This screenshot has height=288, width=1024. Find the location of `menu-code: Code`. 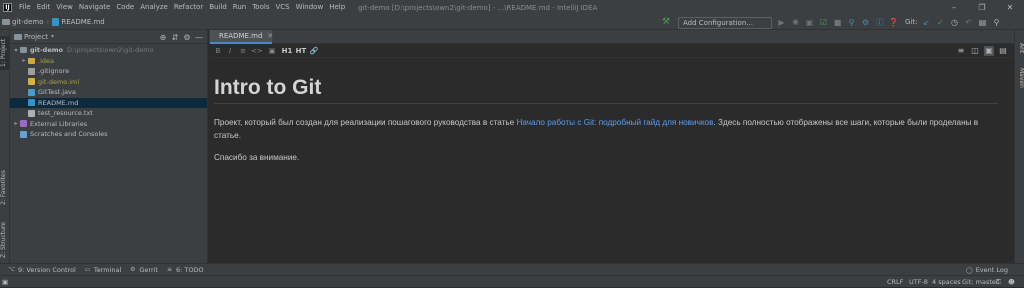

menu-code: Code is located at coordinates (125, 7).